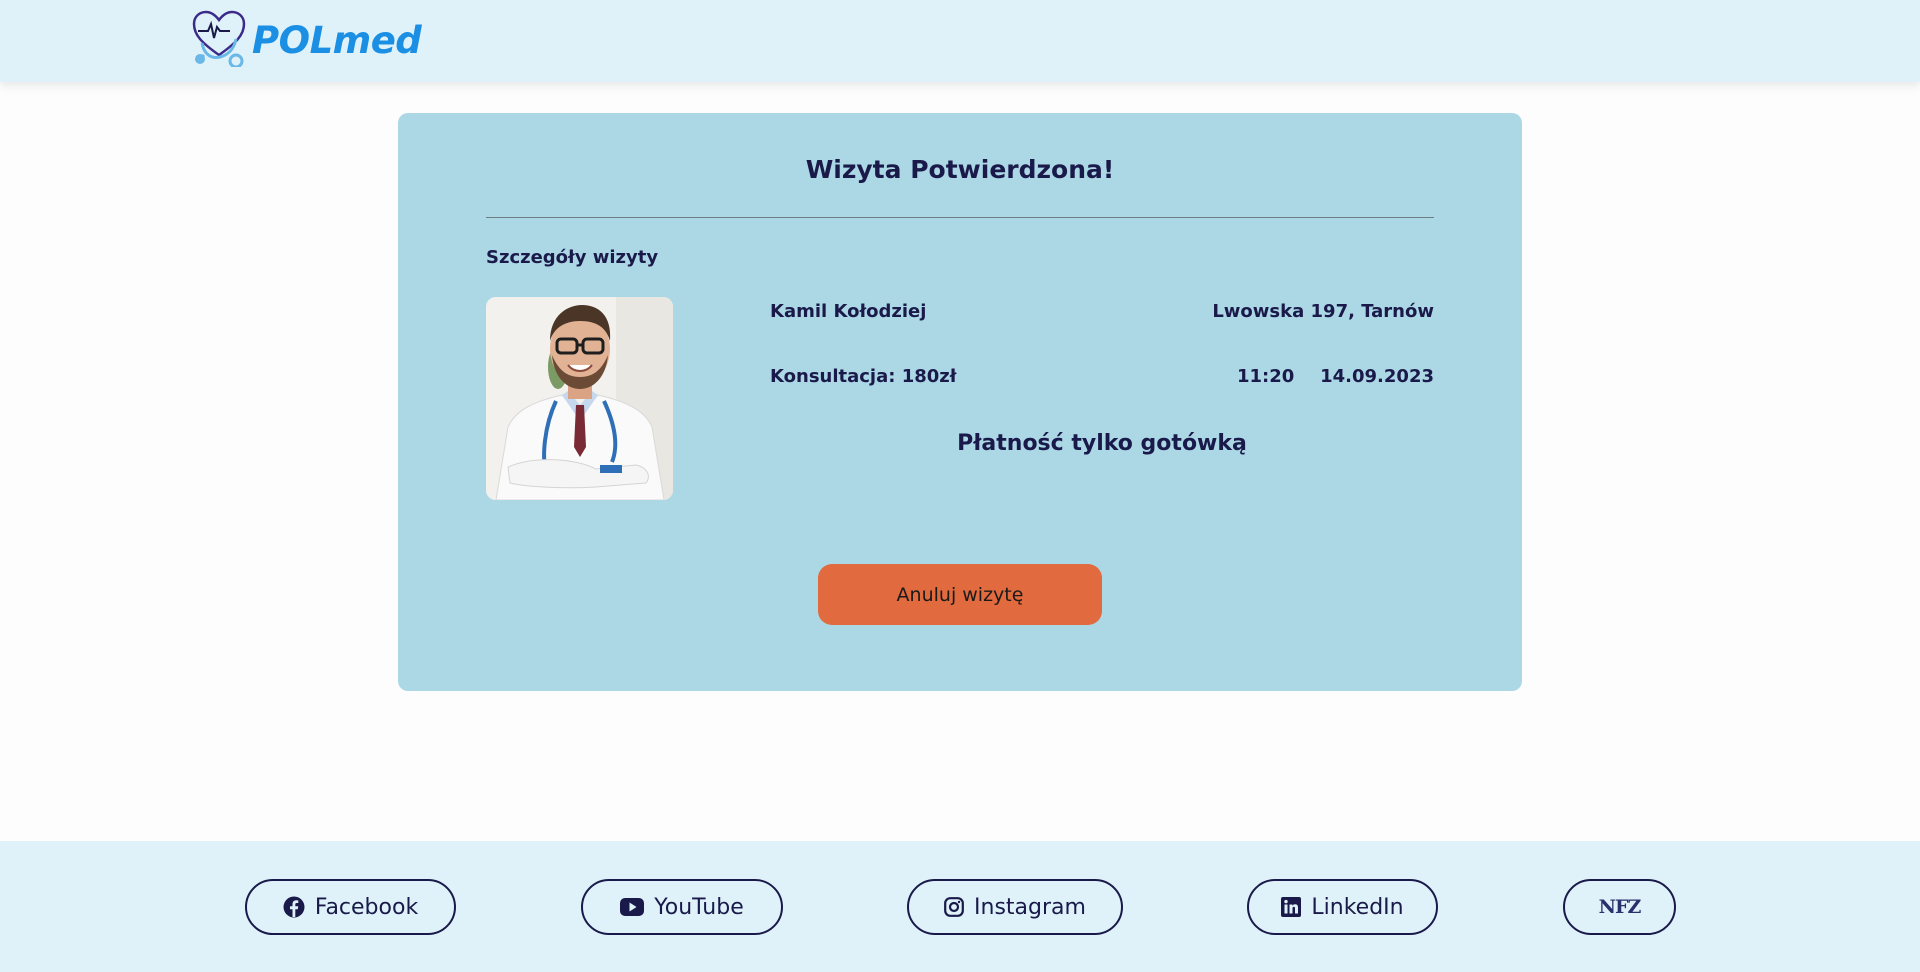 The width and height of the screenshot is (1920, 972). What do you see at coordinates (632, 907) in the screenshot?
I see `youtube-icon` at bounding box center [632, 907].